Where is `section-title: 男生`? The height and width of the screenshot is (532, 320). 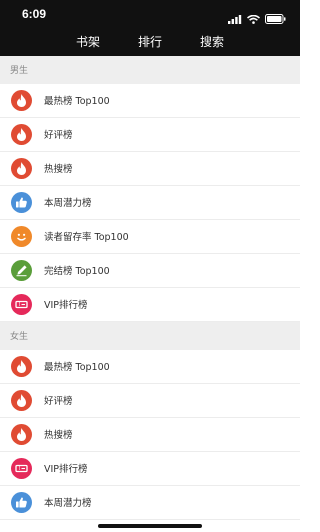
section-title: 男生 is located at coordinates (19, 71).